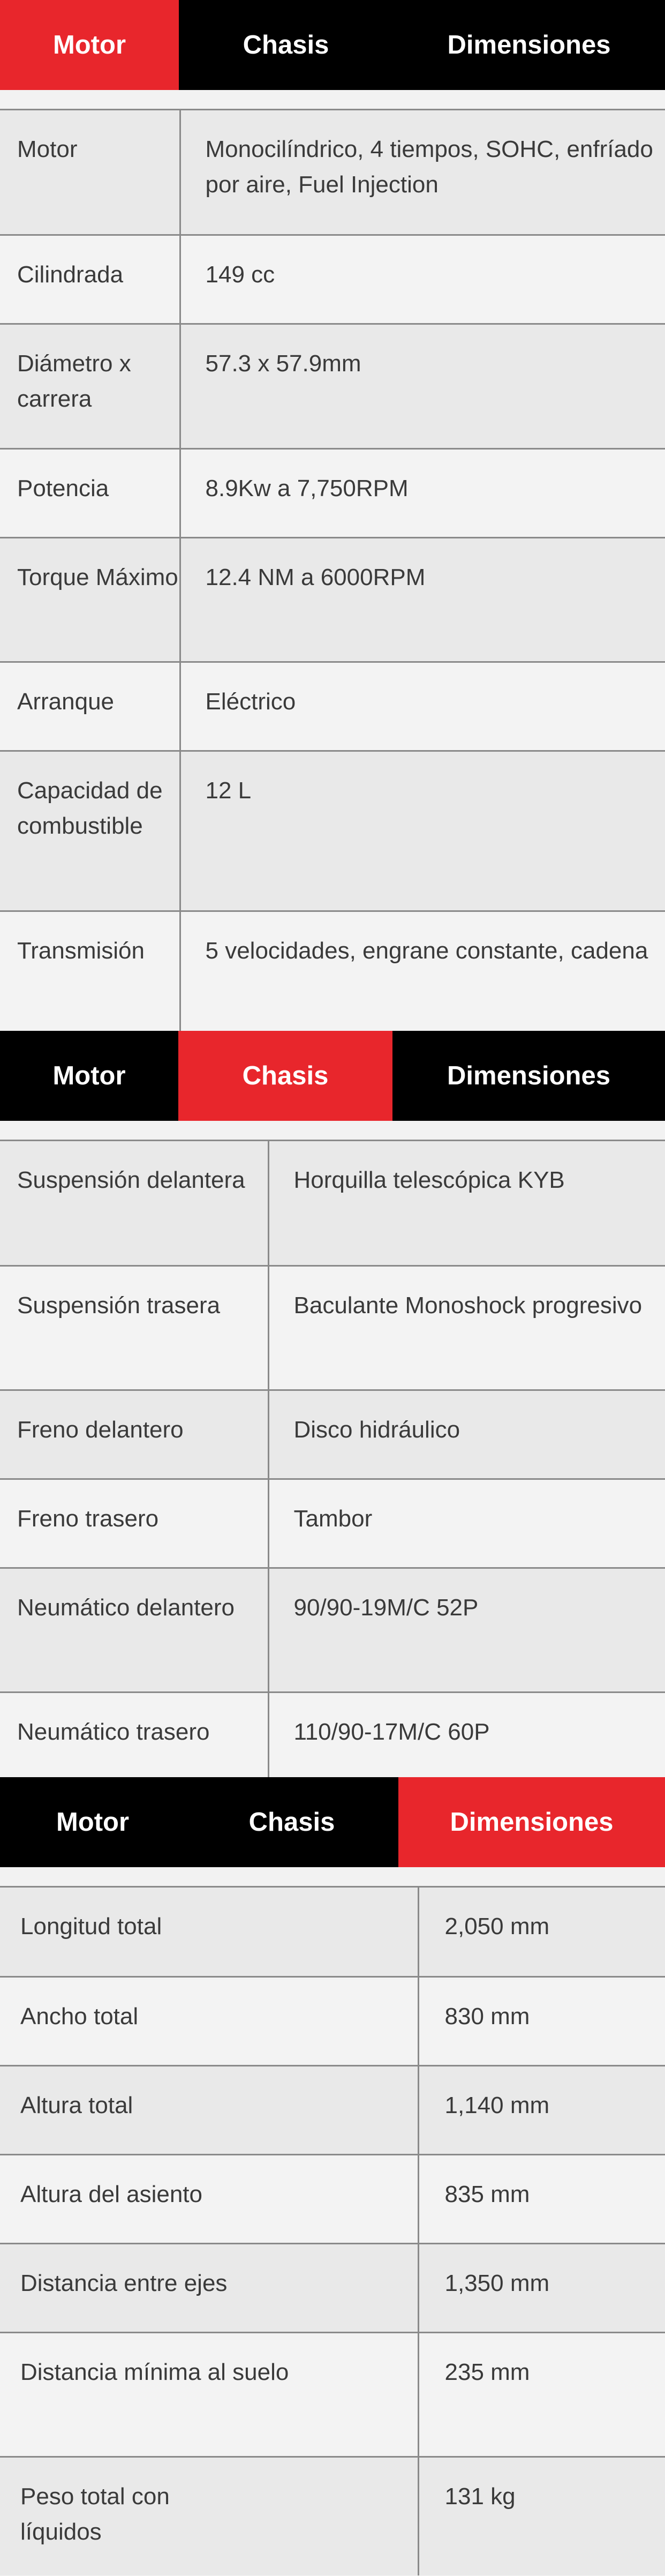  I want to click on table-row: Peso total con líquidos 131 kg, so click(333, 2516).